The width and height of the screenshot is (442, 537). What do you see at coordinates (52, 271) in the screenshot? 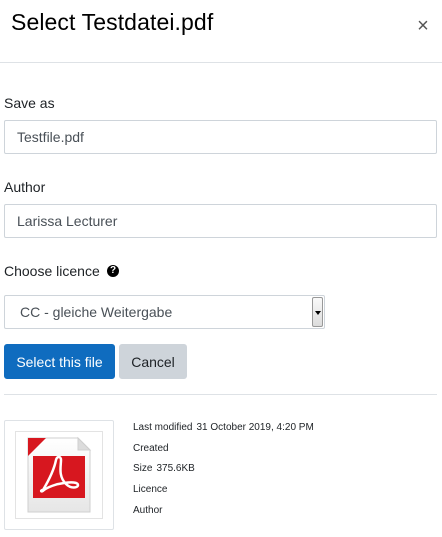
I see `licence-label: Choose licence` at bounding box center [52, 271].